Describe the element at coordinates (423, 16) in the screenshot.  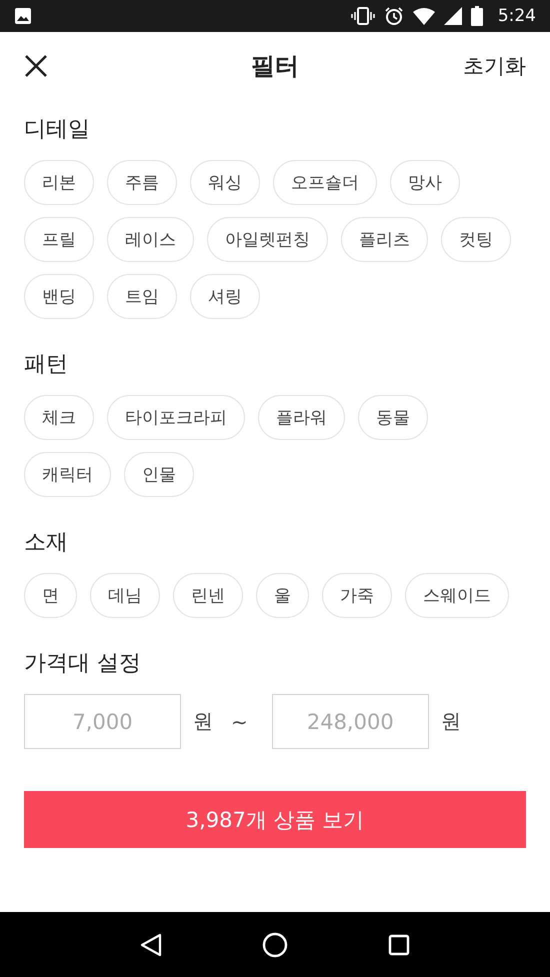
I see `wifi-icon` at that location.